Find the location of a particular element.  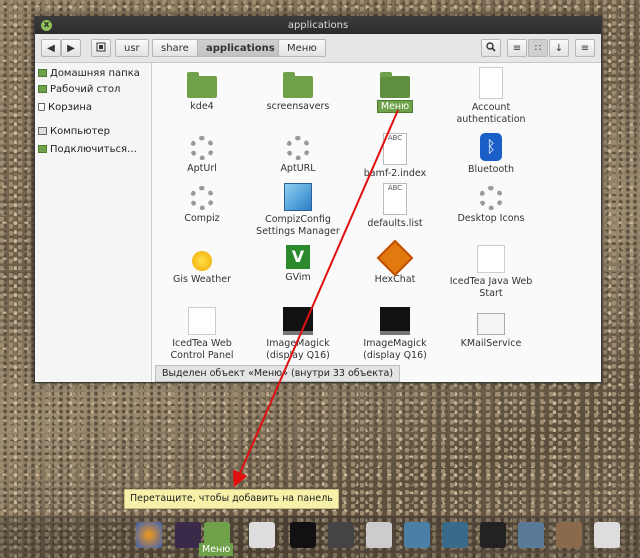

menu-button: ≡ is located at coordinates (585, 48).